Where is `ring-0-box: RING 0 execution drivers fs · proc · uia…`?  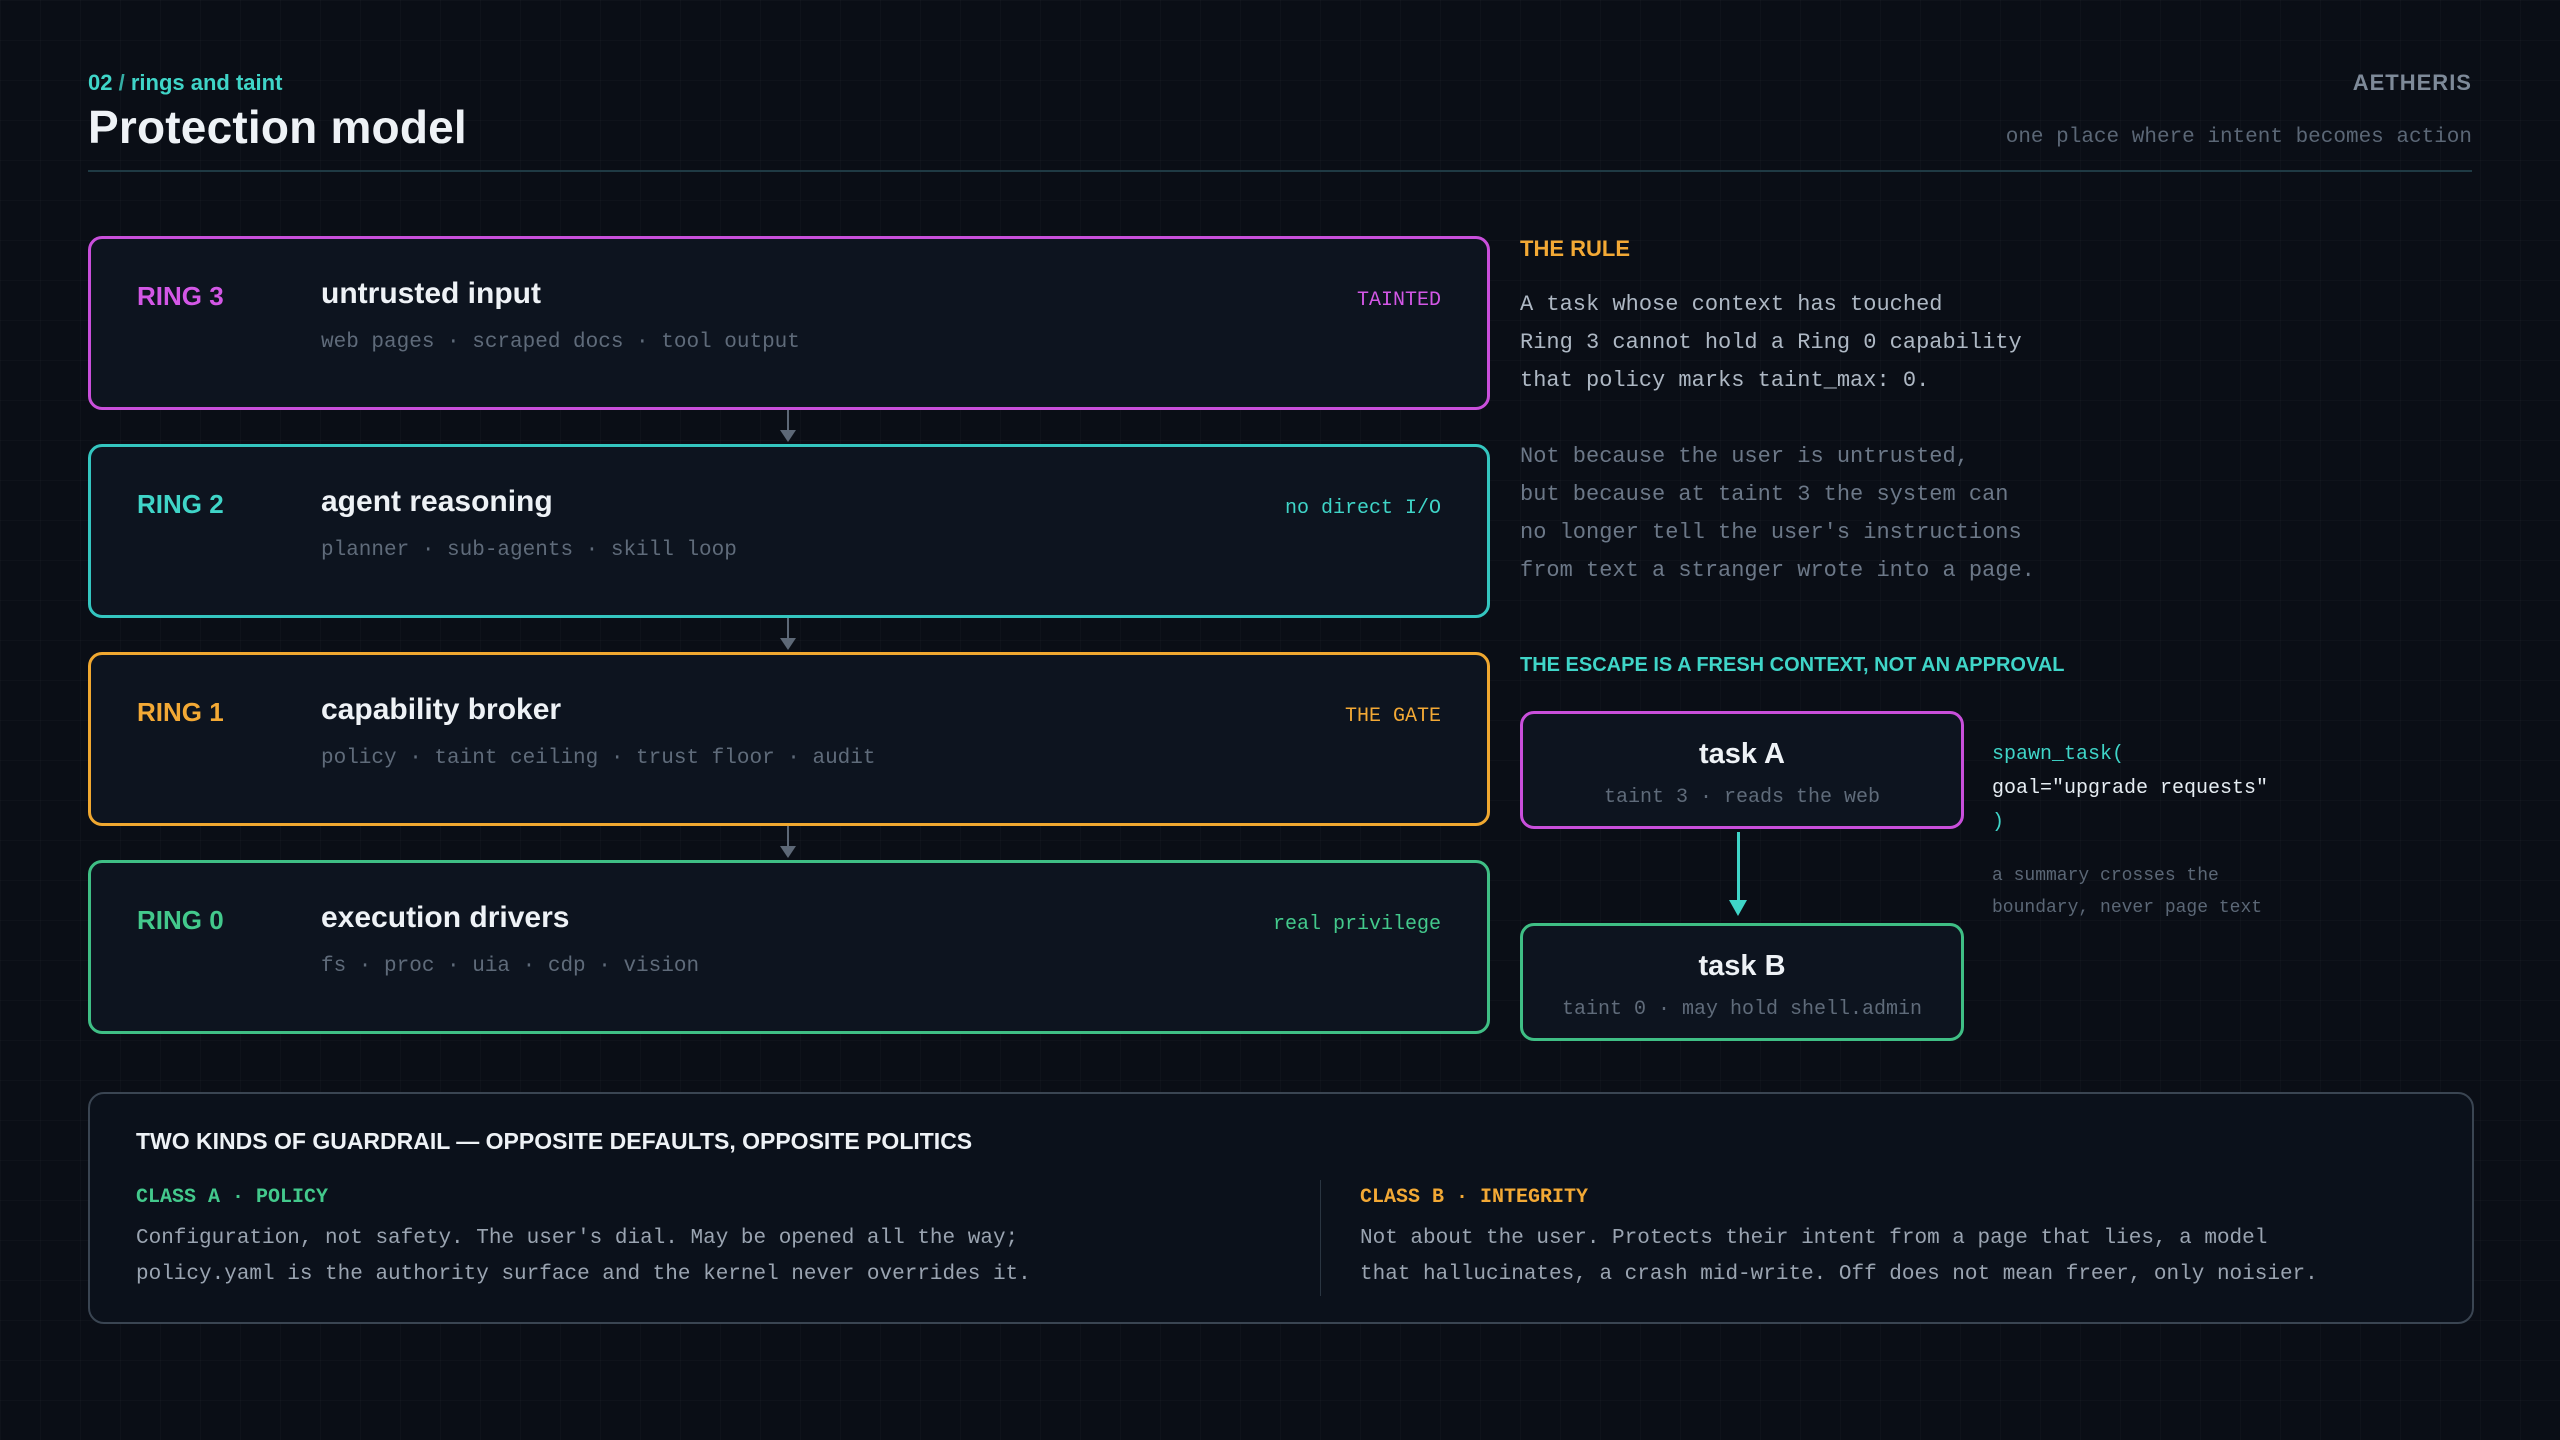 ring-0-box: RING 0 execution drivers fs · proc · uia… is located at coordinates (789, 947).